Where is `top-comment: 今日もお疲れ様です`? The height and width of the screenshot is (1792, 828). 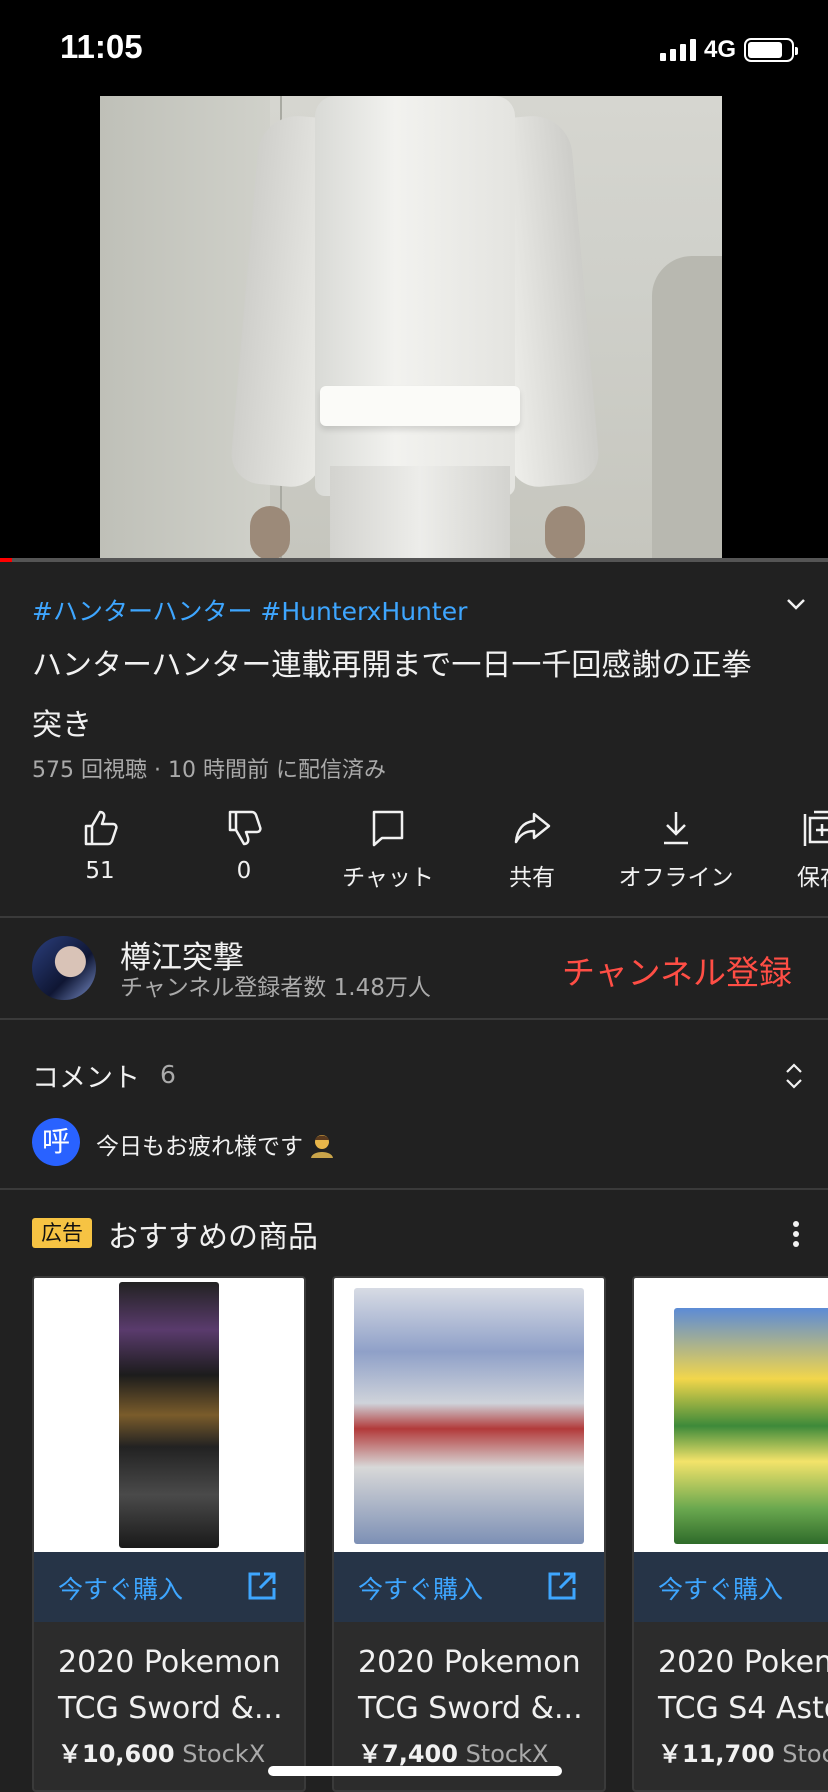
top-comment: 今日もお疲れ様です is located at coordinates (216, 1144).